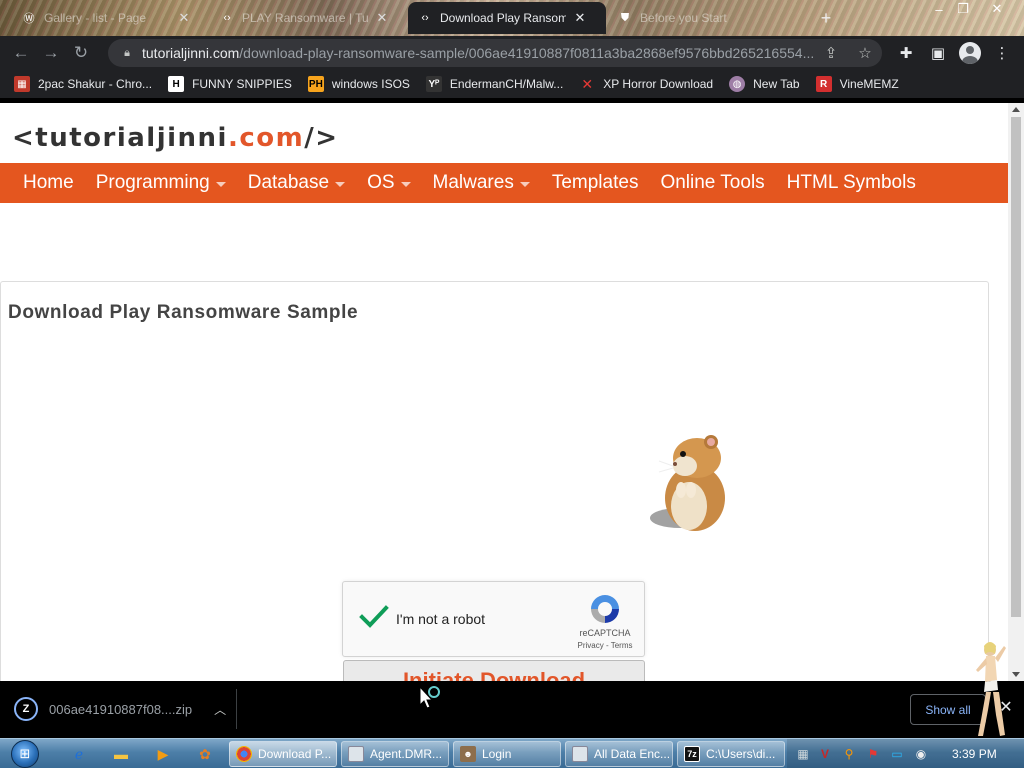 This screenshot has width=1024, height=768. What do you see at coordinates (205, 754) in the screenshot?
I see `app-icon: ✿` at bounding box center [205, 754].